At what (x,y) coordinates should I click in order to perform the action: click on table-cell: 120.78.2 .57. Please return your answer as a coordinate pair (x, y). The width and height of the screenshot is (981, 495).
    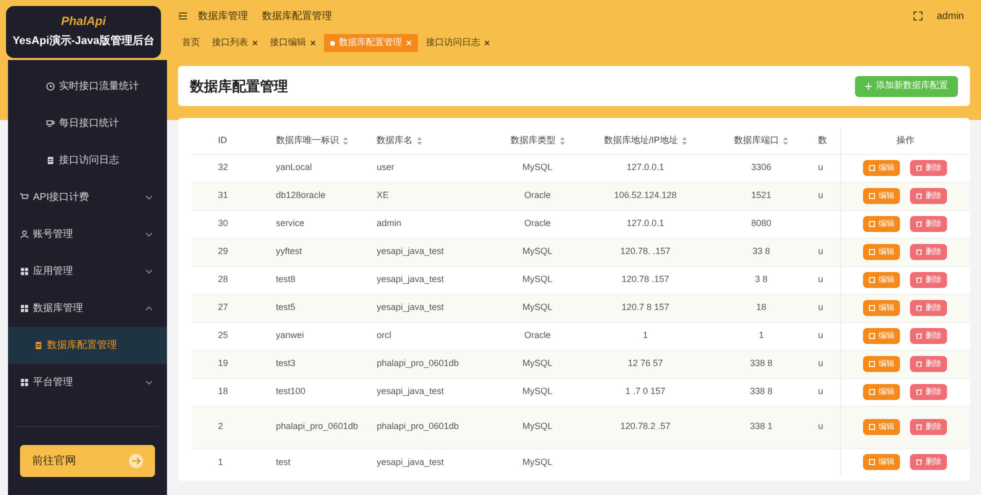
    Looking at the image, I should click on (645, 426).